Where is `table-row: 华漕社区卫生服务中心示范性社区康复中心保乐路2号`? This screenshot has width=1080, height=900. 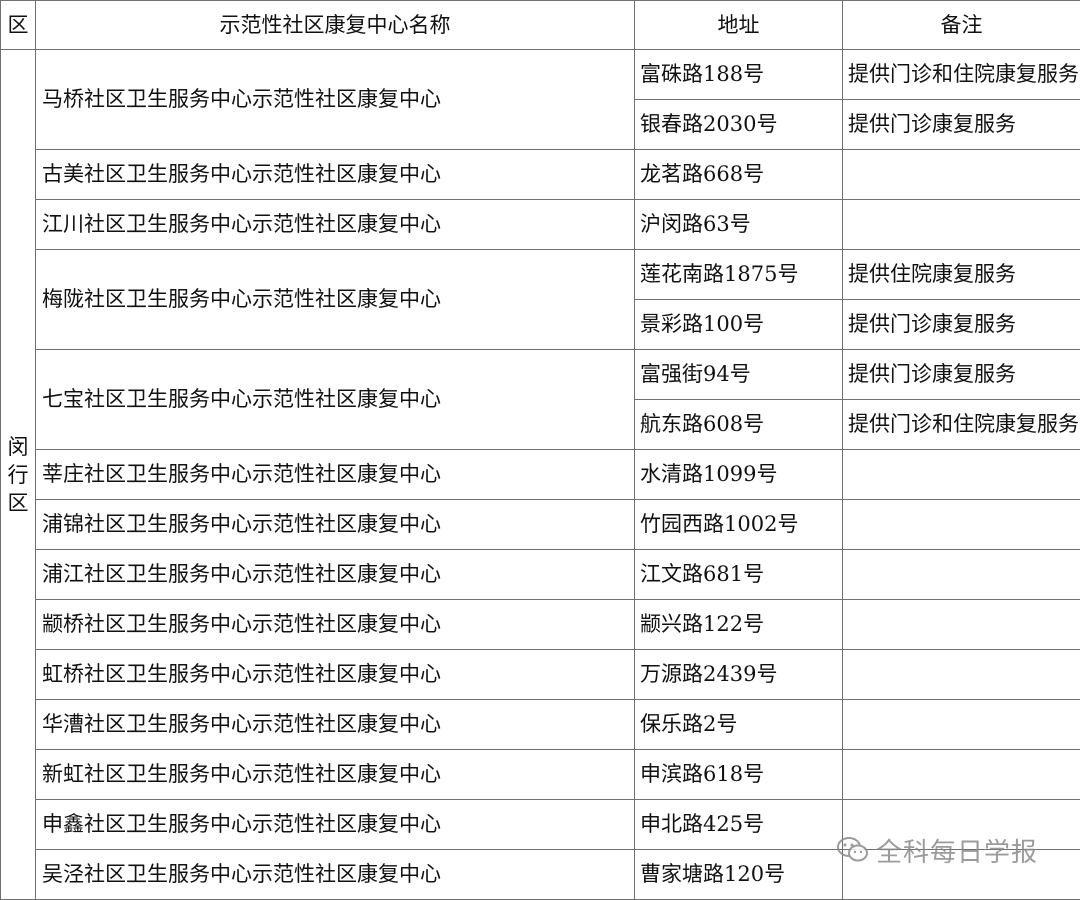
table-row: 华漕社区卫生服务中心示范性社区康复中心保乐路2号 is located at coordinates (540, 725).